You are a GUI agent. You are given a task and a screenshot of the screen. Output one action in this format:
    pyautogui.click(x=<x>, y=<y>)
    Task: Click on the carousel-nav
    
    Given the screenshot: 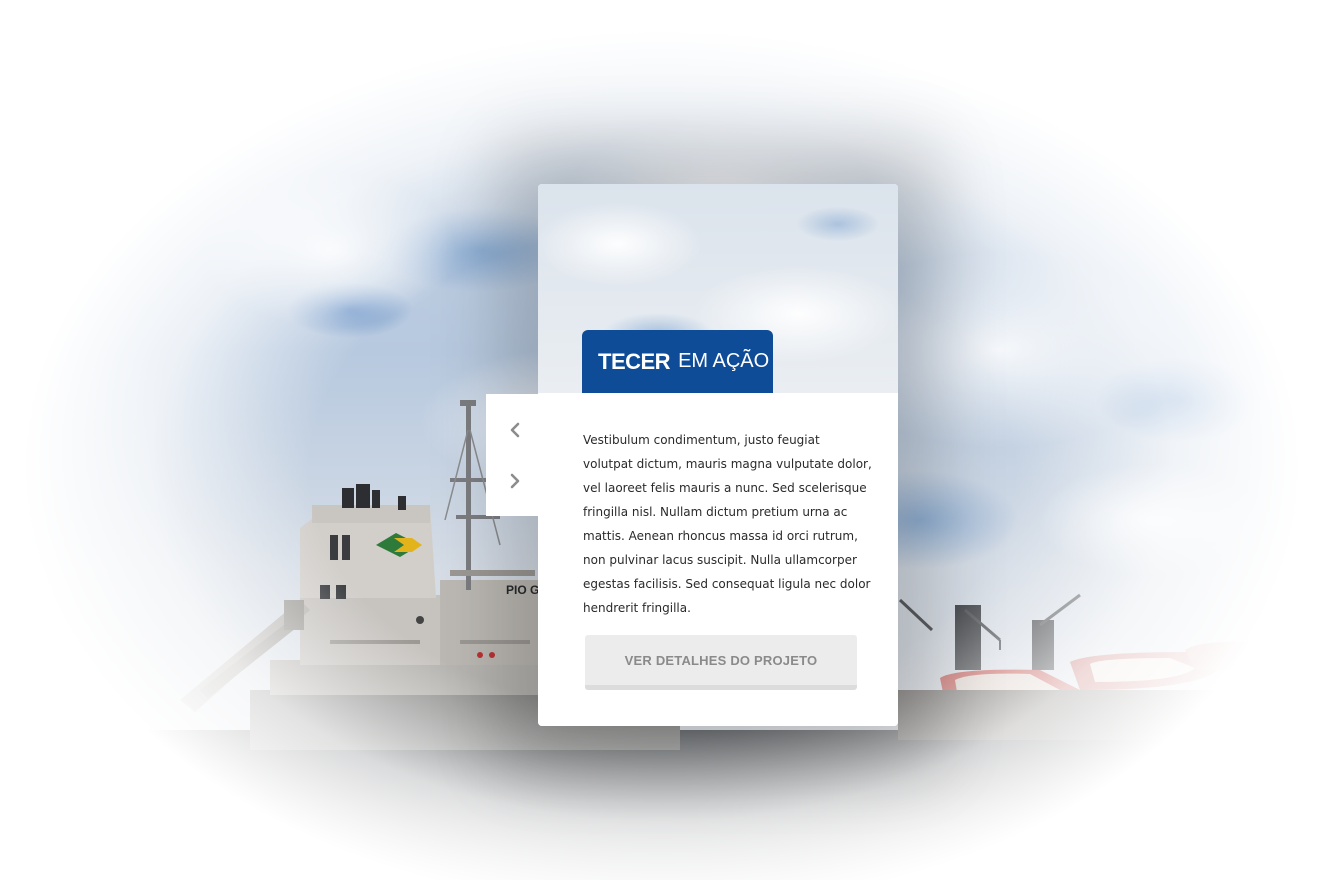 What is the action you would take?
    pyautogui.click(x=516, y=455)
    